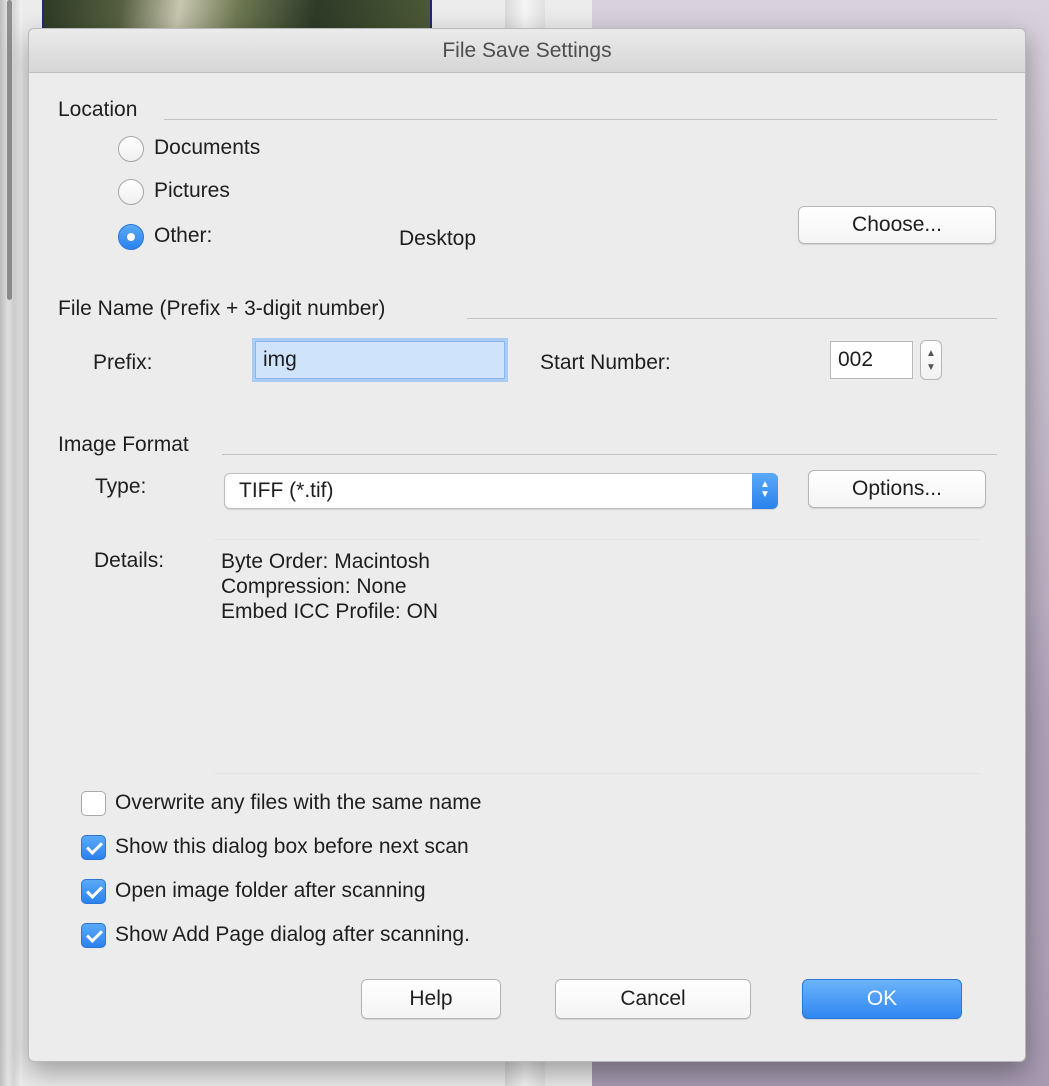  Describe the element at coordinates (121, 486) in the screenshot. I see `type-label: Type:` at that location.